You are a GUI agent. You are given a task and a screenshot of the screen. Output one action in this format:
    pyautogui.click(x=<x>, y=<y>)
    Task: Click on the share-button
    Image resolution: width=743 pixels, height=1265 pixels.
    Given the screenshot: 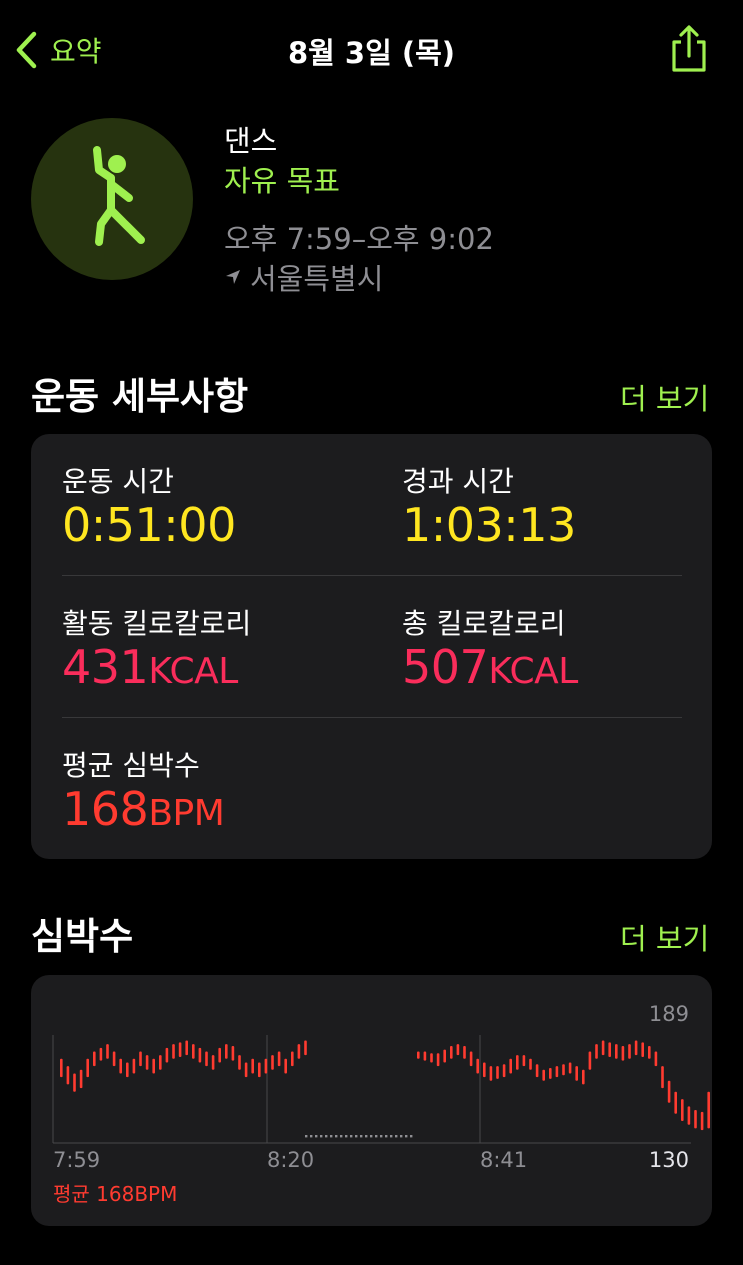 What is the action you would take?
    pyautogui.click(x=689, y=49)
    